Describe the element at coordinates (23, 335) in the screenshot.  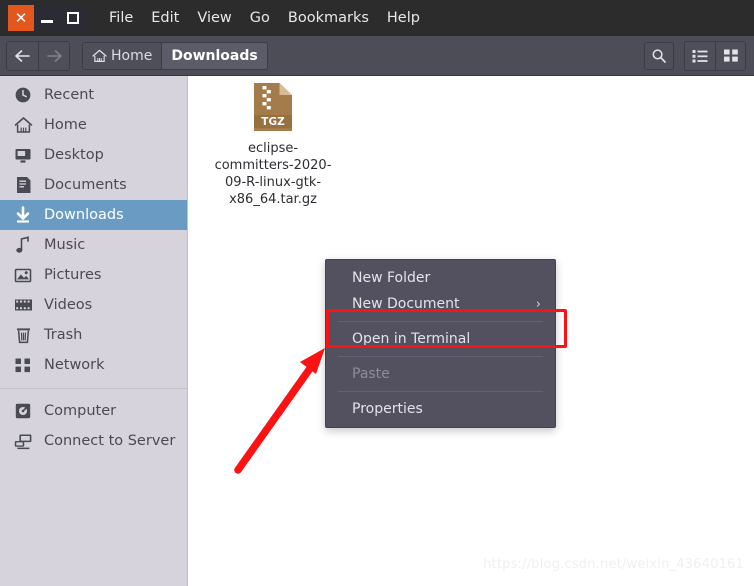
I see `trash-icon` at that location.